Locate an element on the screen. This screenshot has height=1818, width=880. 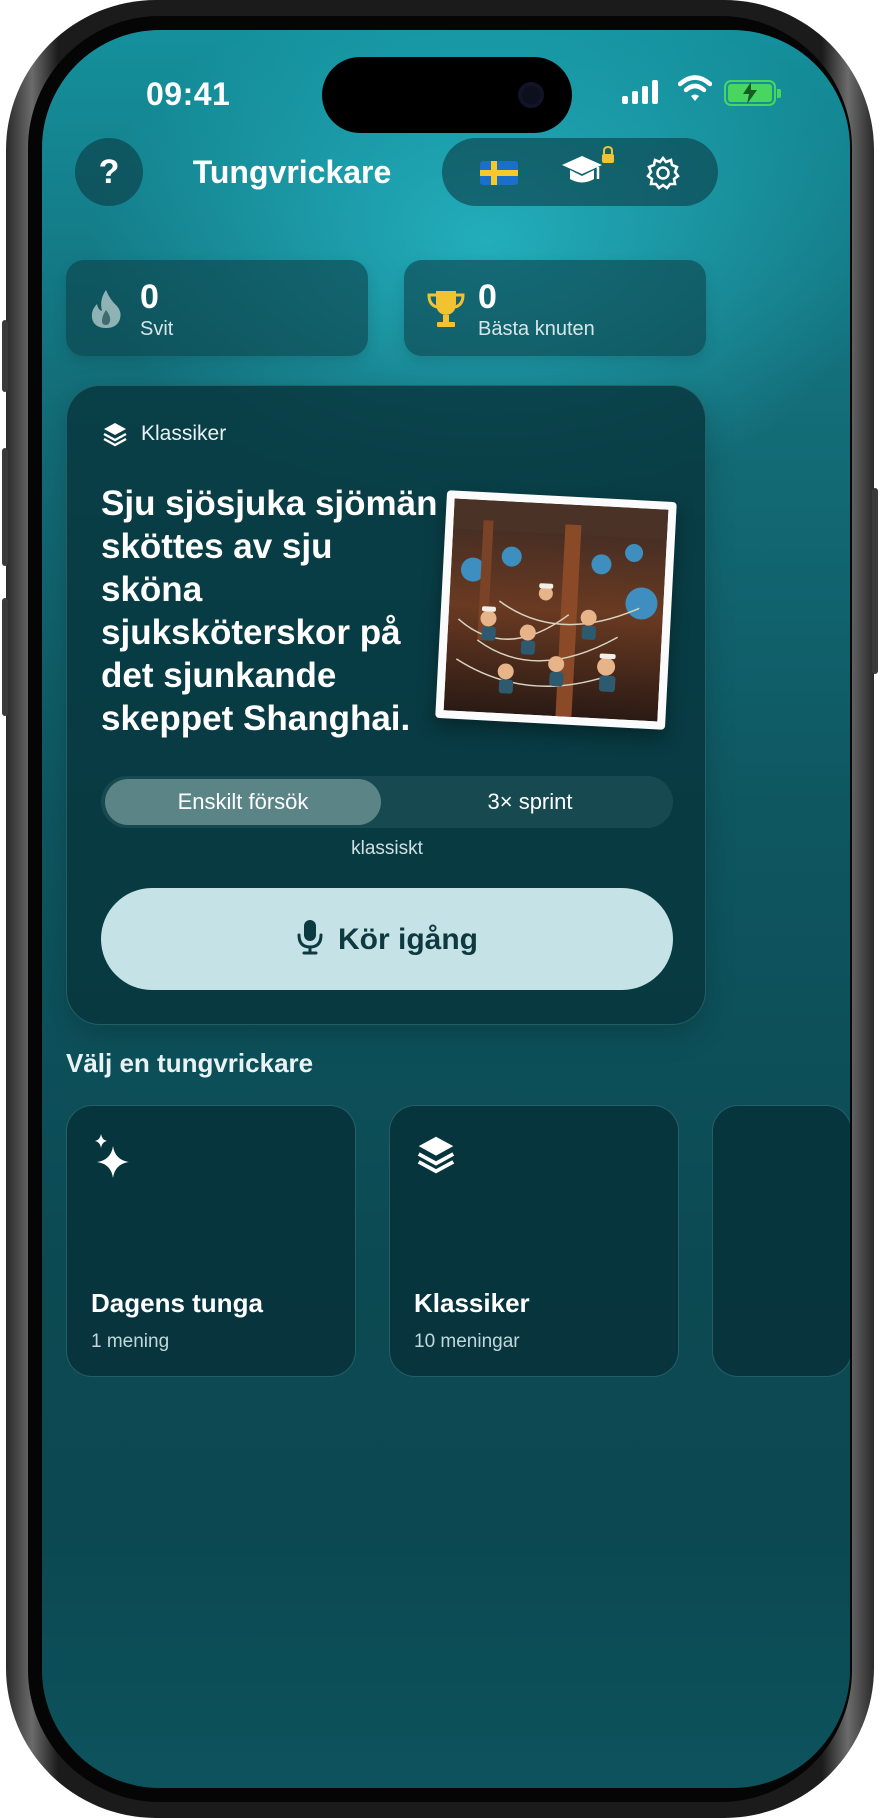
gear-icon is located at coordinates (663, 173).